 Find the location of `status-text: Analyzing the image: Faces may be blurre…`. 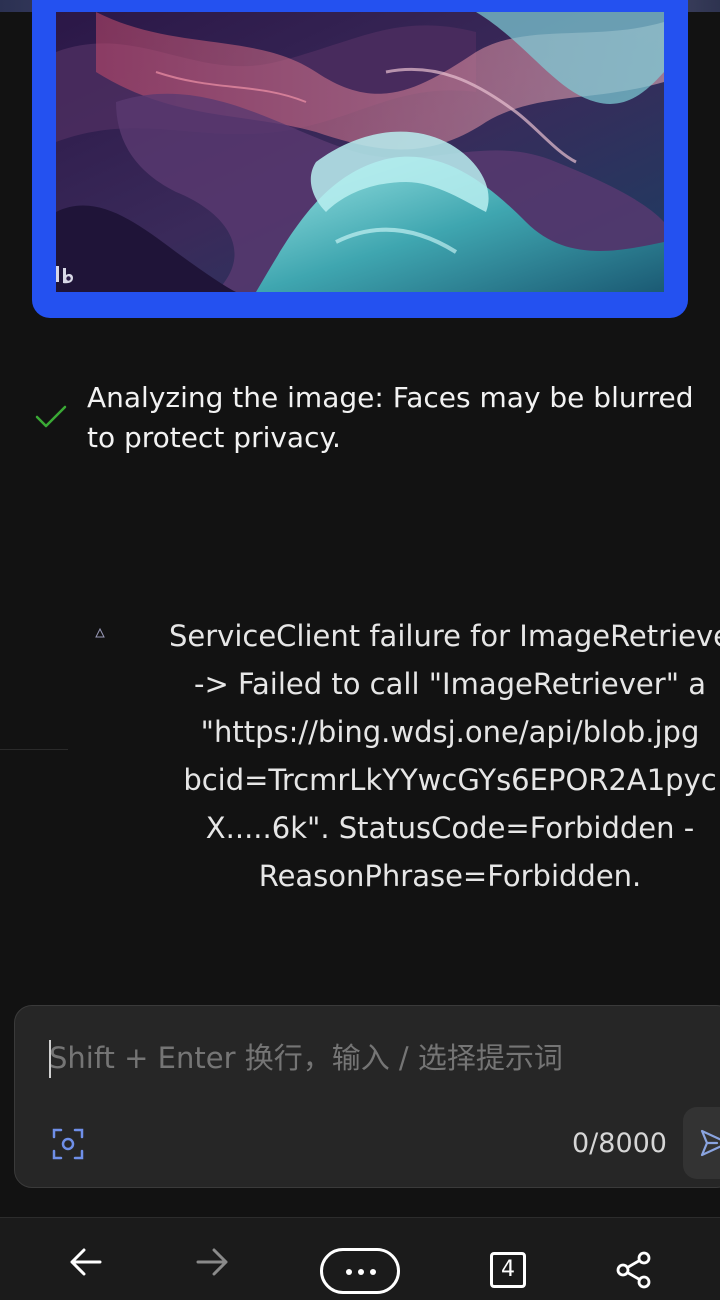

status-text: Analyzing the image: Faces may be blurre… is located at coordinates (390, 417).